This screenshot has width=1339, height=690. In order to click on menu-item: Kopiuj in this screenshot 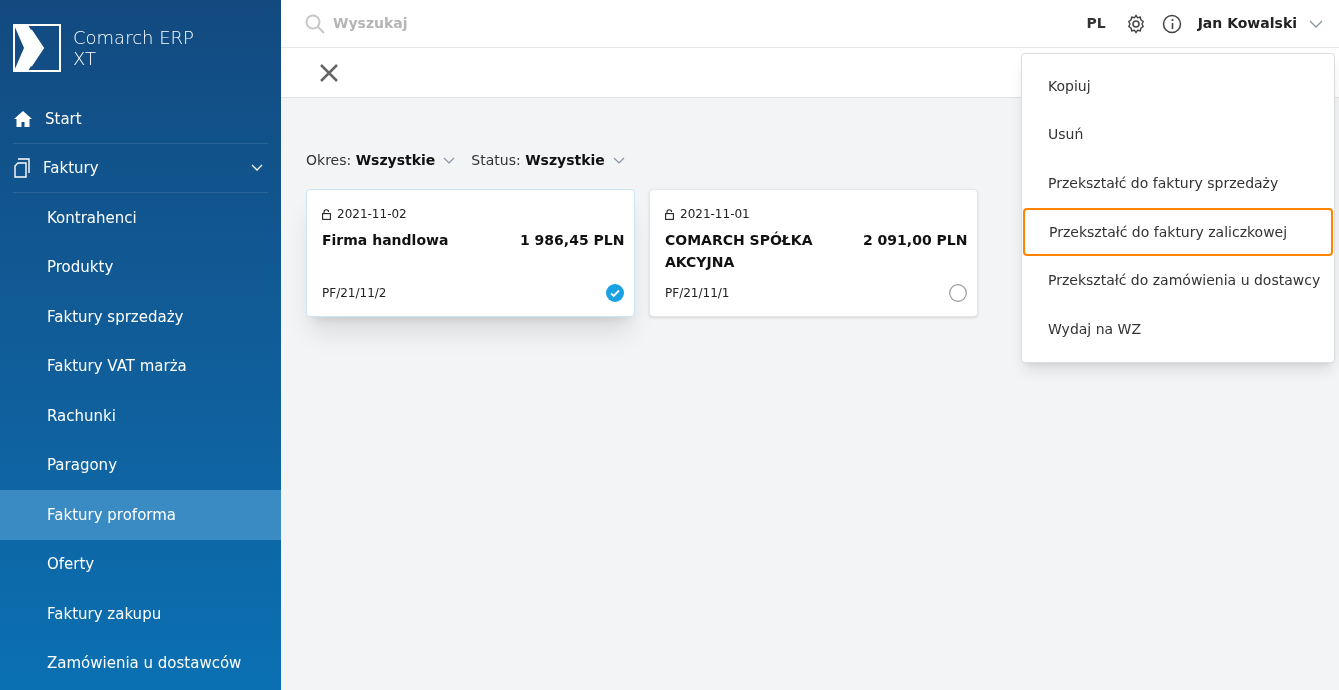, I will do `click(1178, 86)`.